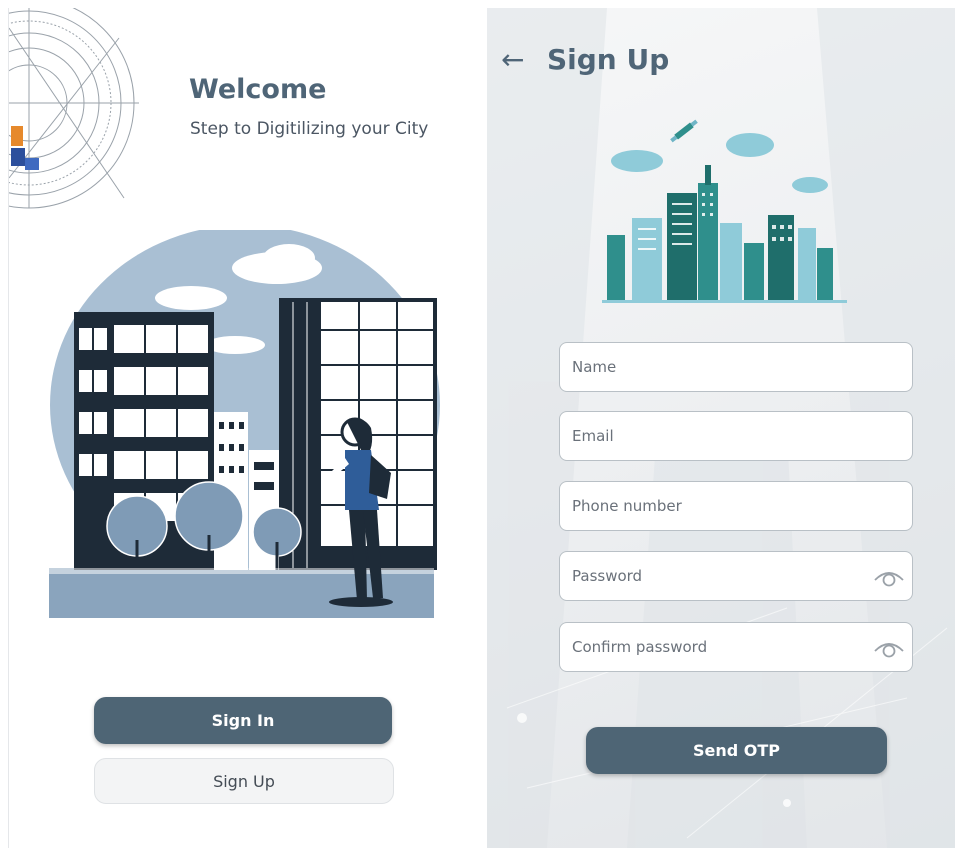  I want to click on name-input, so click(736, 367).